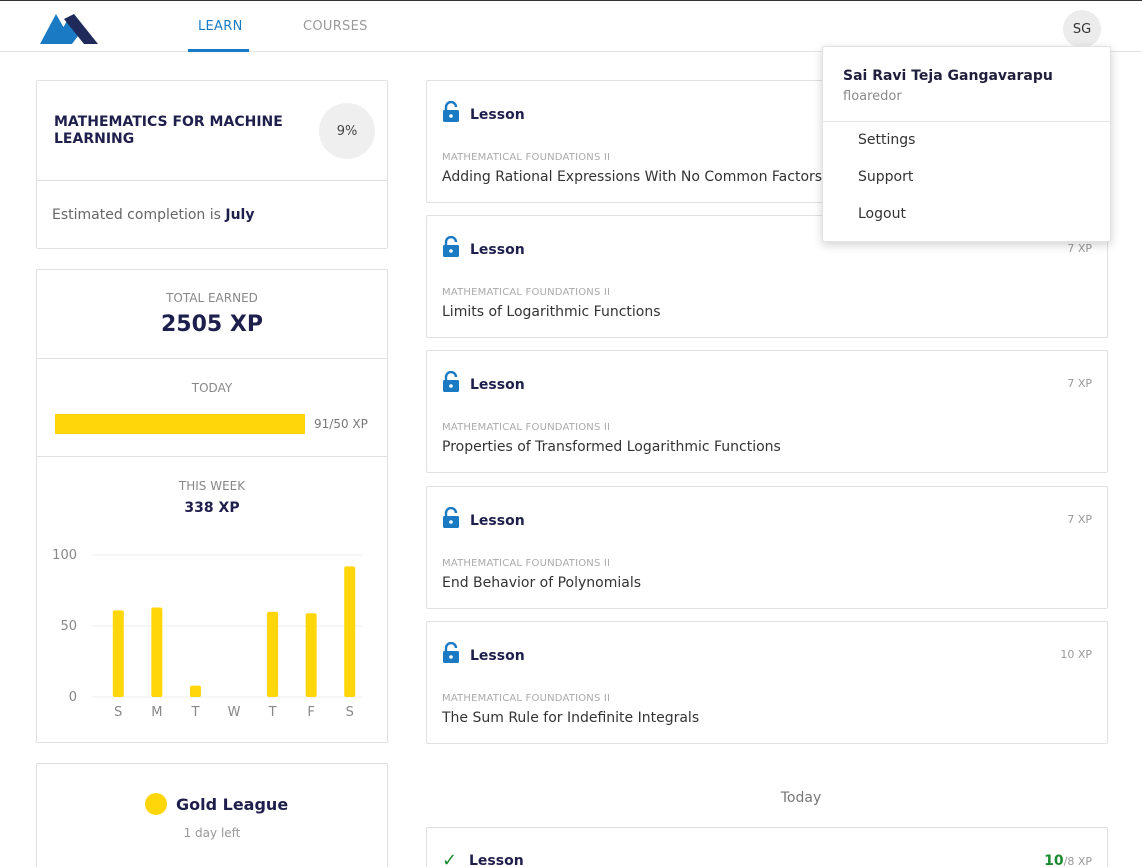  I want to click on weekly-xp-chart: 0 50 100 S M T W T F S, so click(207, 634).